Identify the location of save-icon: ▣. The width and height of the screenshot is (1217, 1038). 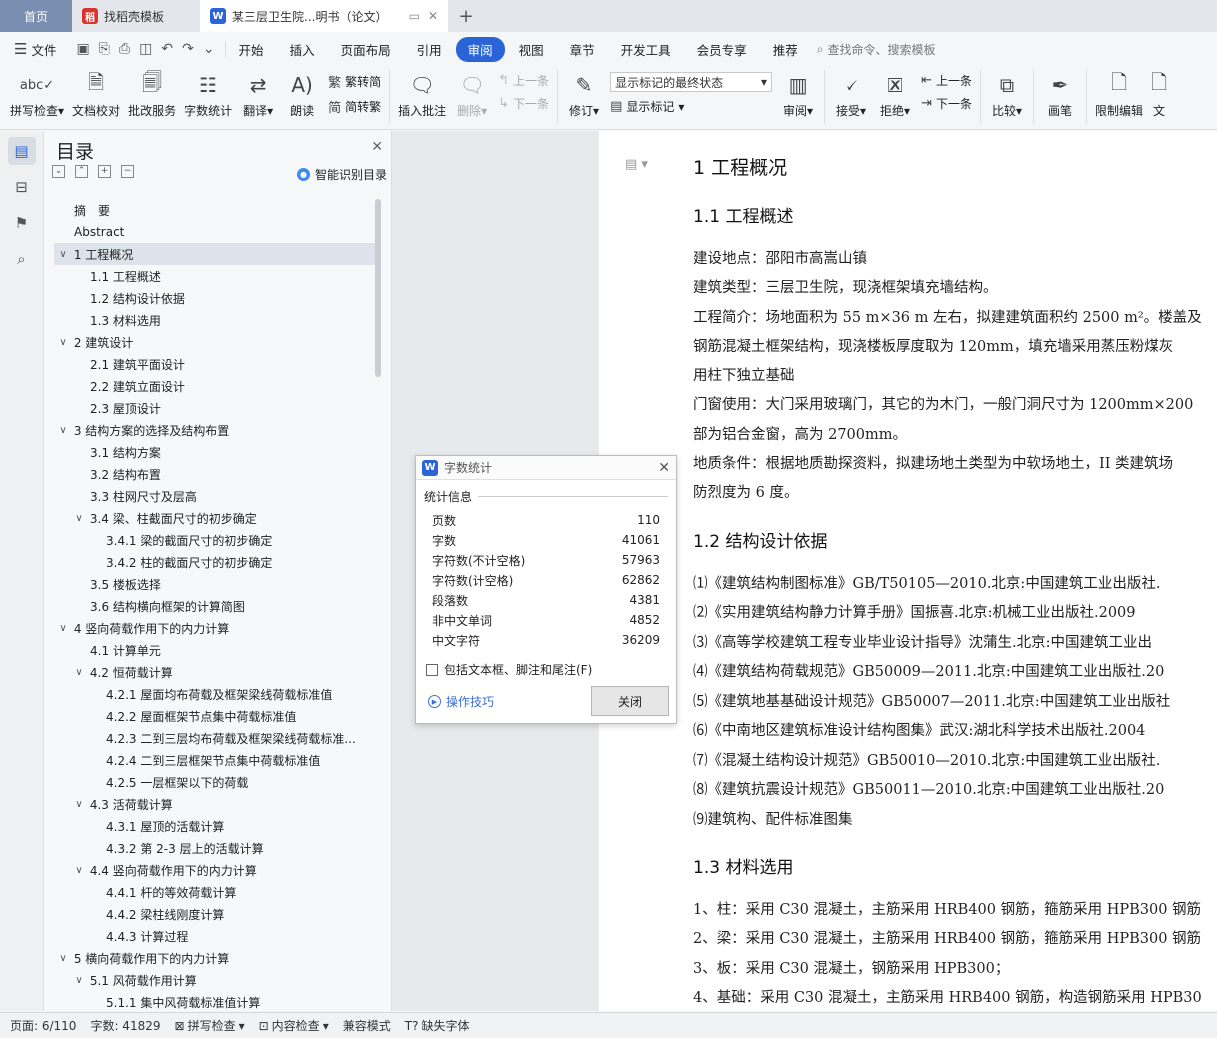
(82, 49).